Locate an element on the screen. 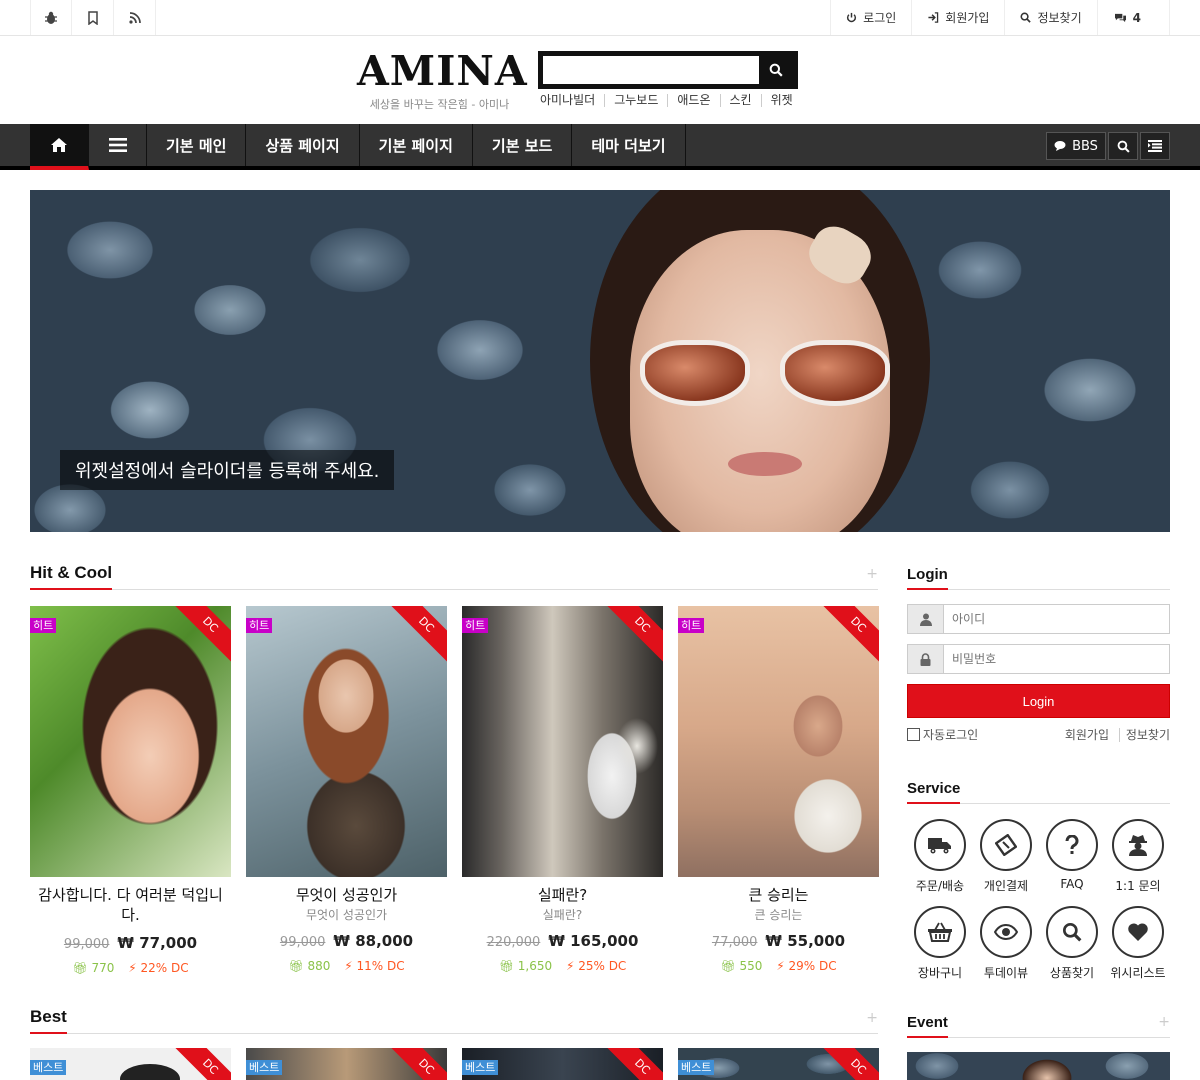 The width and height of the screenshot is (1200, 1080). nav-list-button is located at coordinates (1155, 146).